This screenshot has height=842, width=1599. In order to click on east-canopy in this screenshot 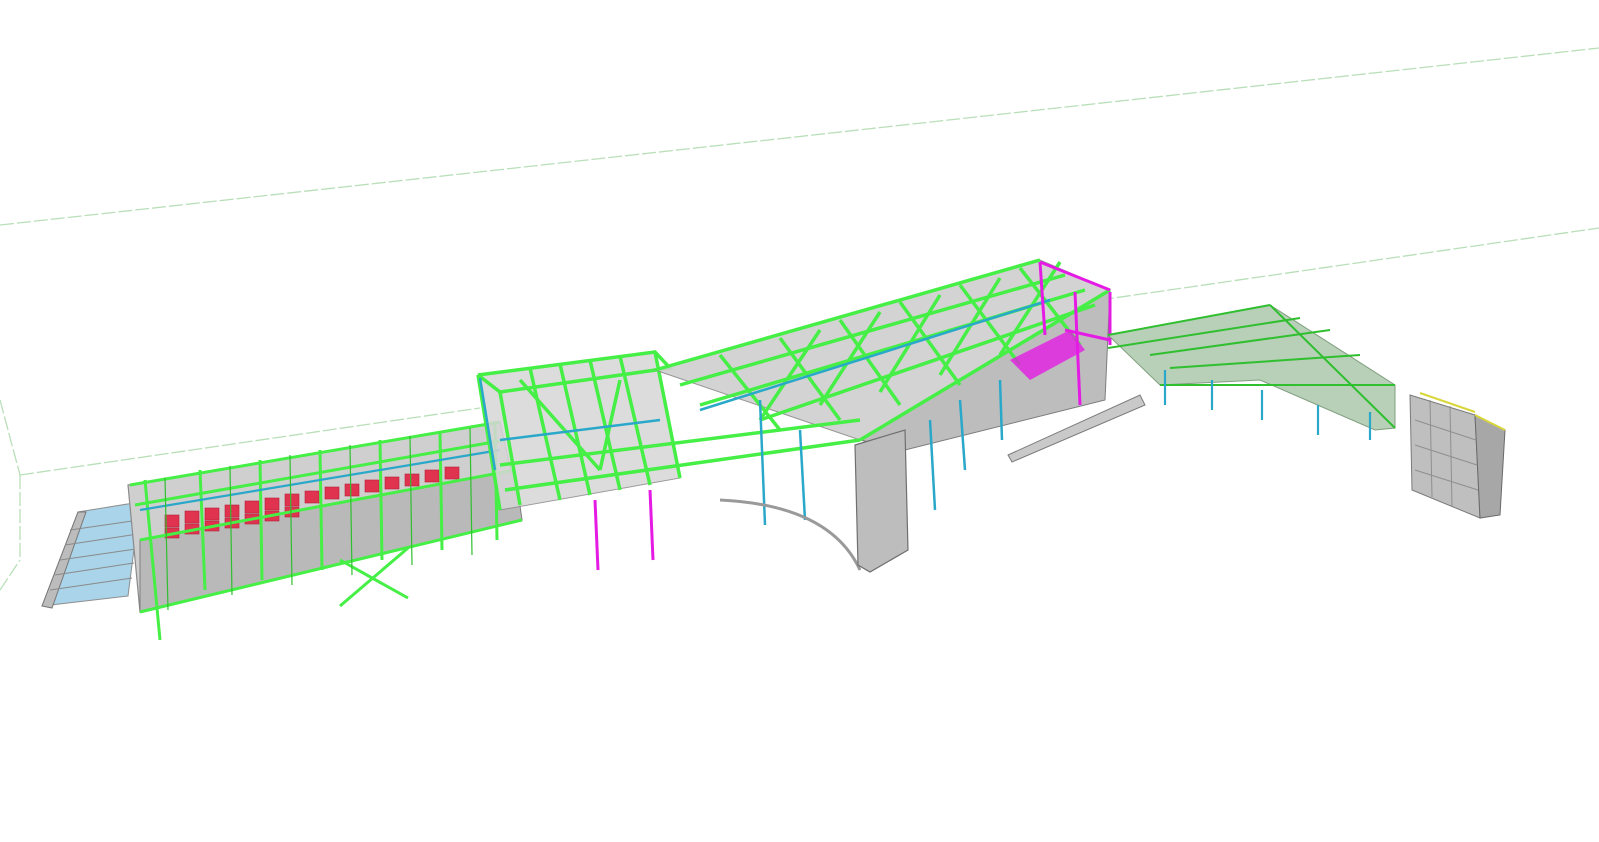, I will do `click(1251, 372)`.